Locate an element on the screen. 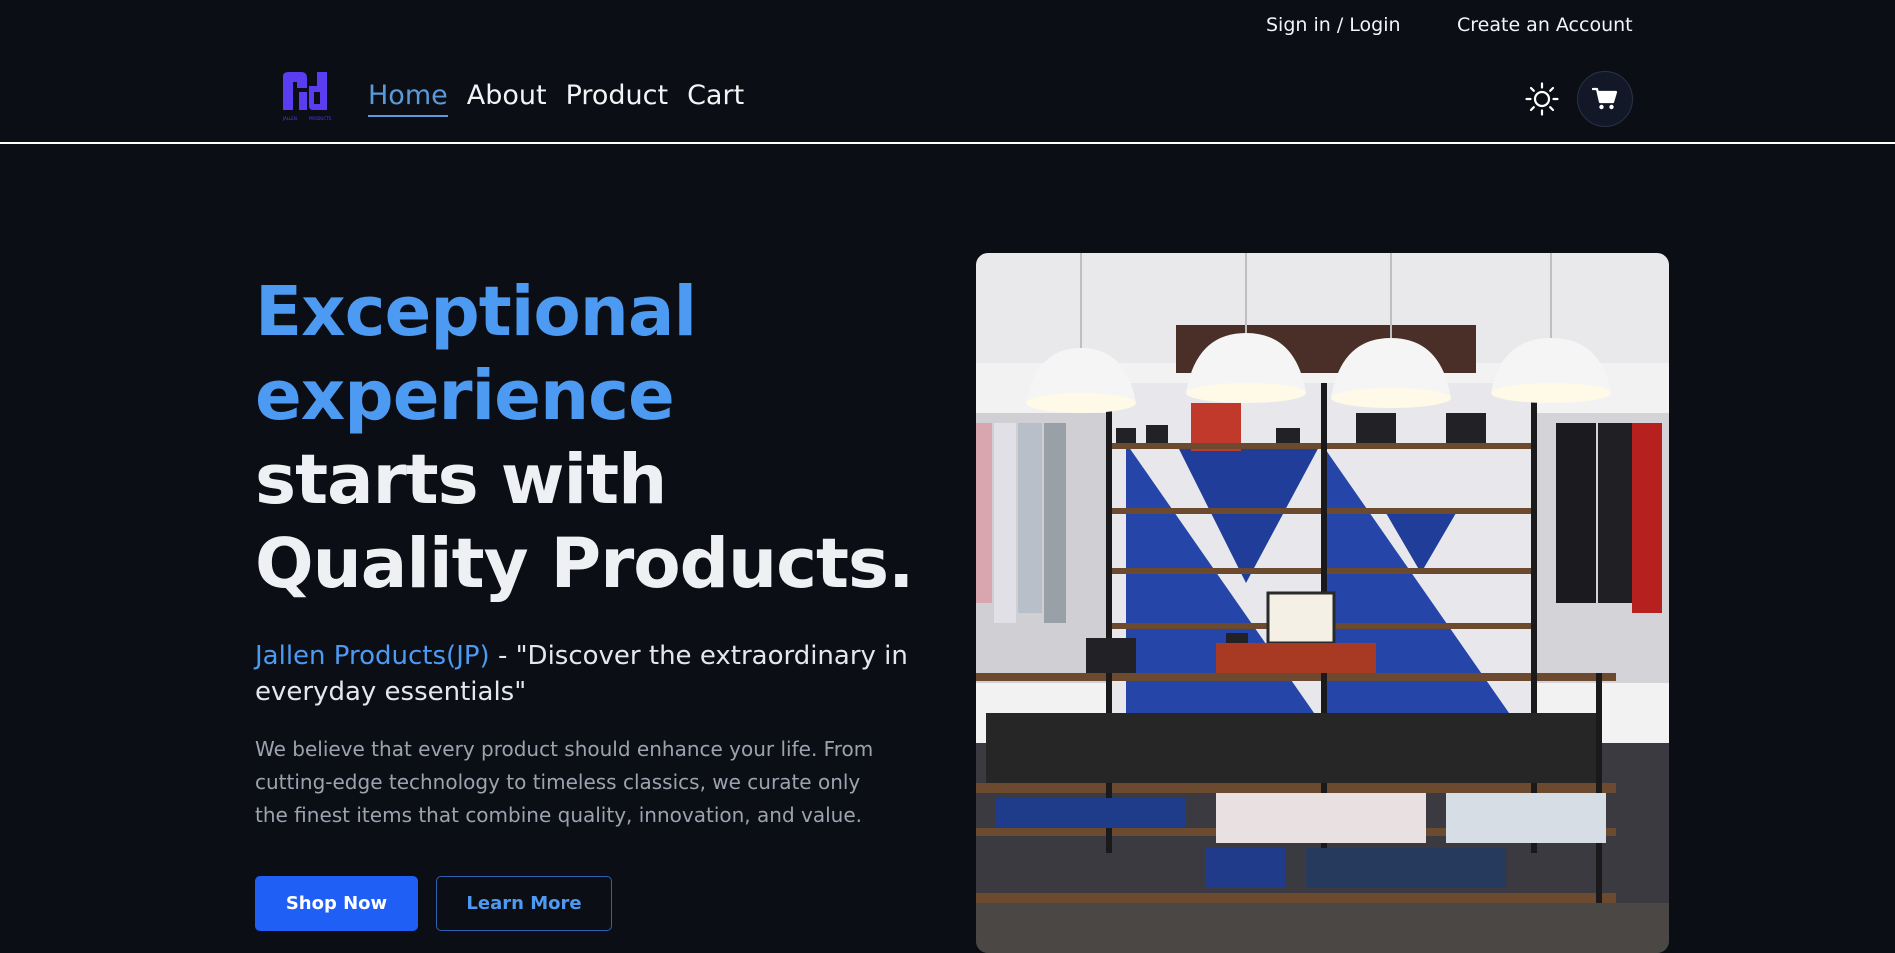  headline-line-3: starts with is located at coordinates (461, 480).